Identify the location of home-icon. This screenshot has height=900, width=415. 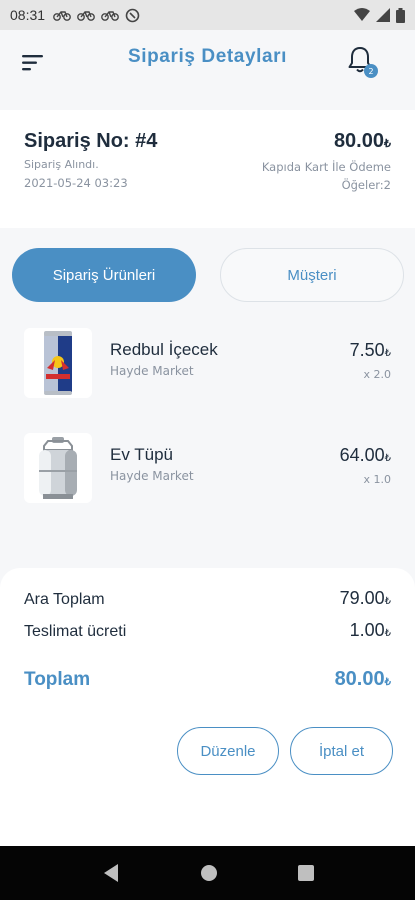
(209, 873).